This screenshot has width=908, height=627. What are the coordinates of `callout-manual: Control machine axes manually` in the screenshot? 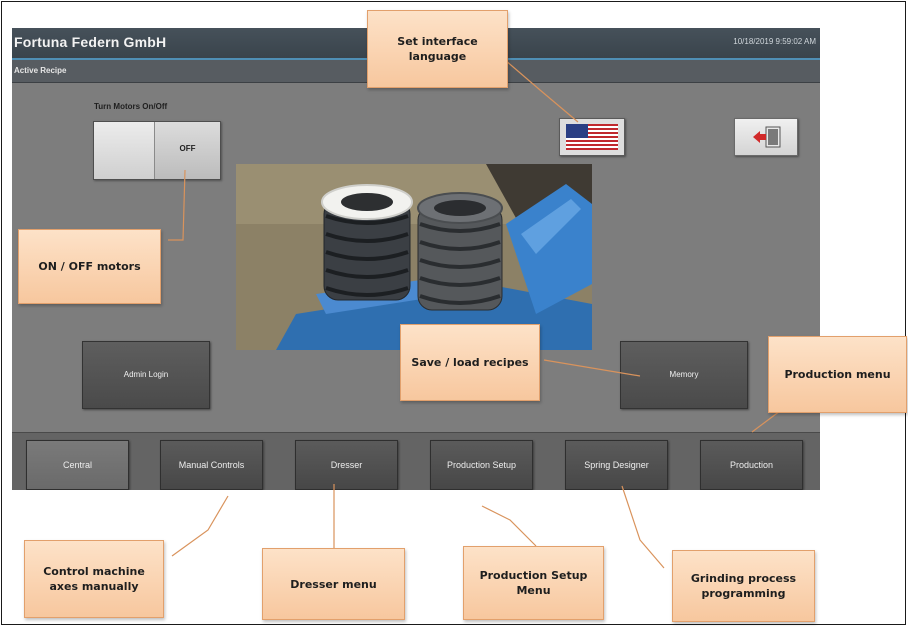 It's located at (94, 579).